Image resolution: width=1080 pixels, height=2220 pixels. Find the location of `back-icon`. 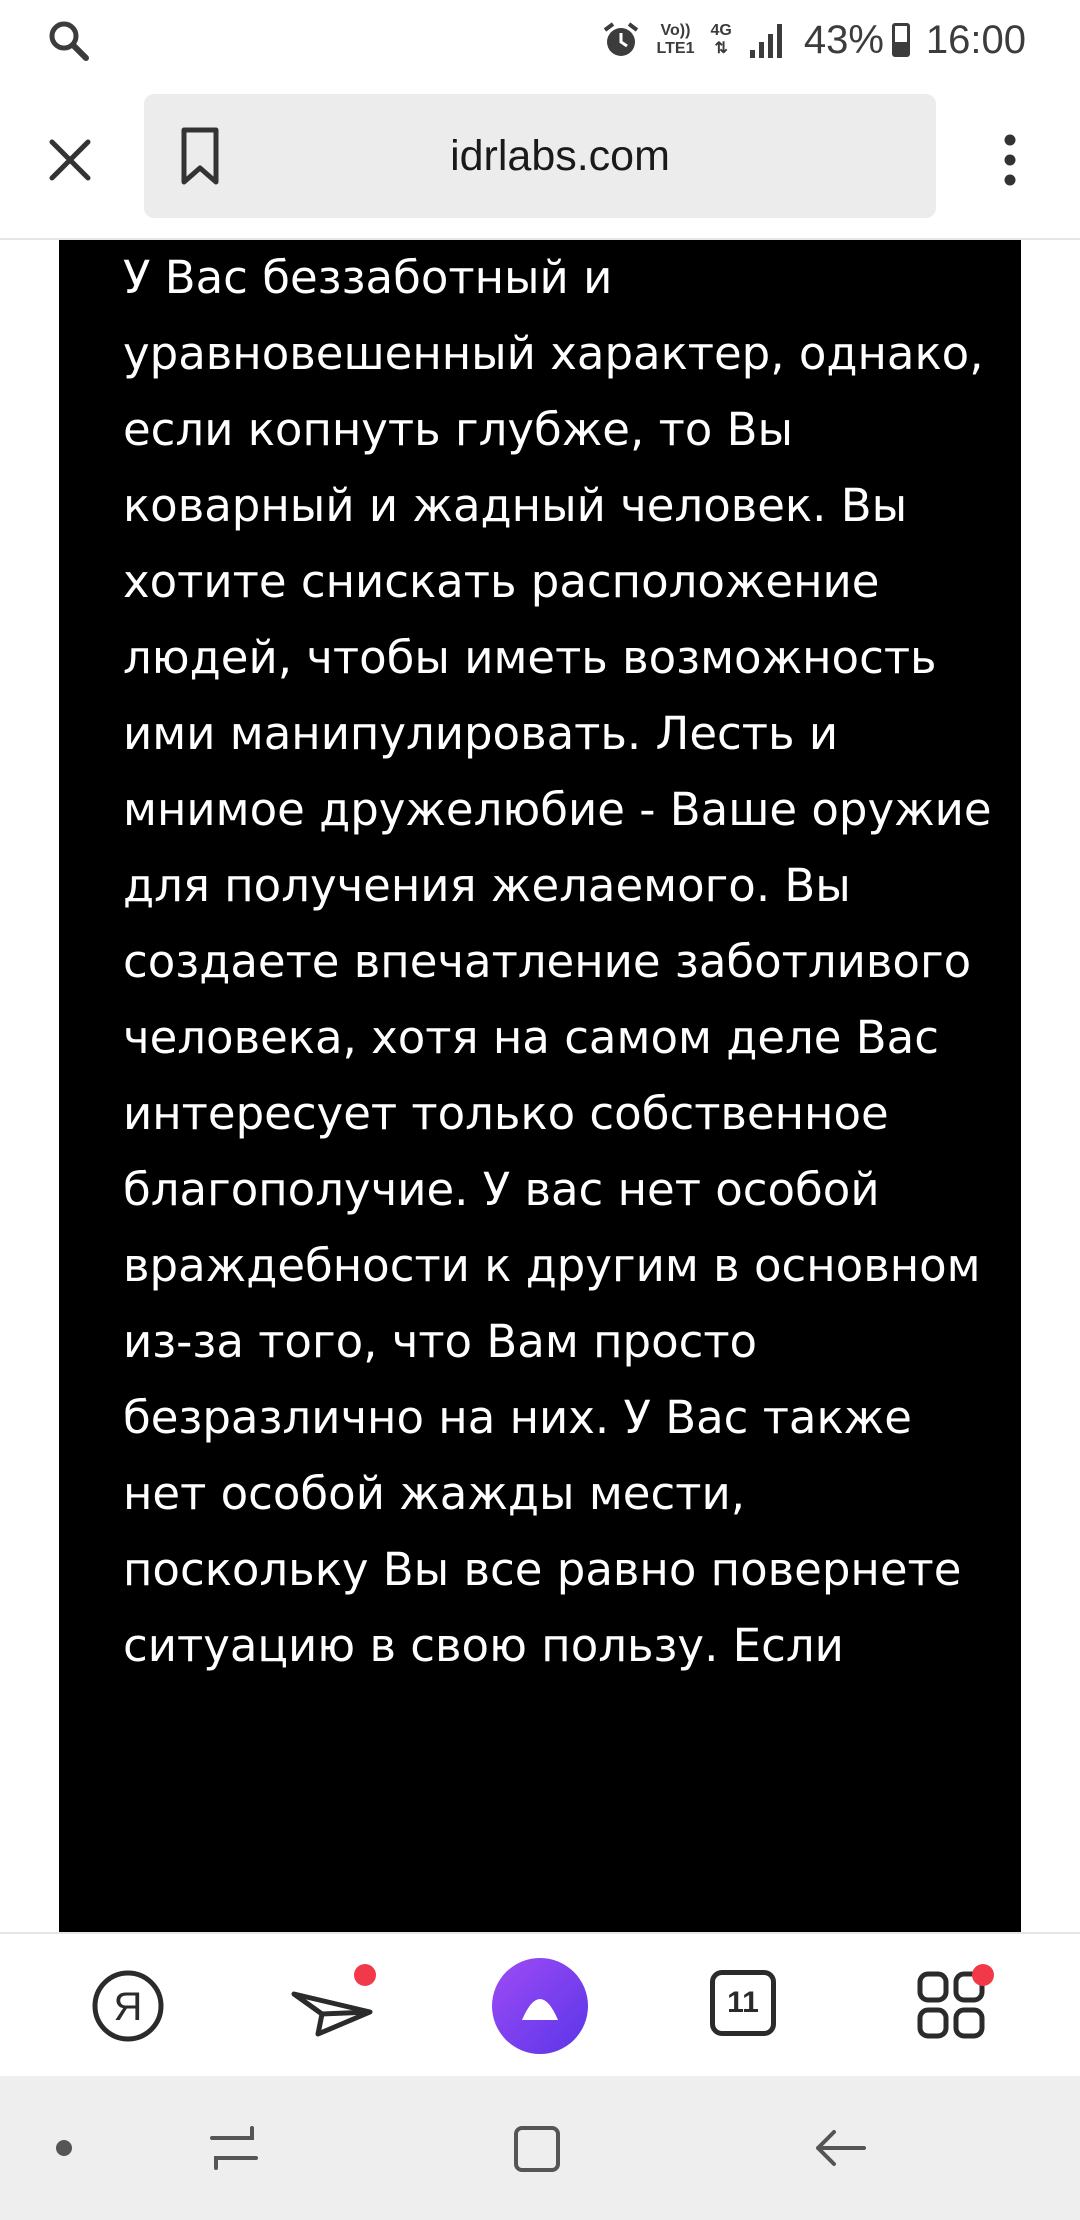

back-icon is located at coordinates (840, 2148).